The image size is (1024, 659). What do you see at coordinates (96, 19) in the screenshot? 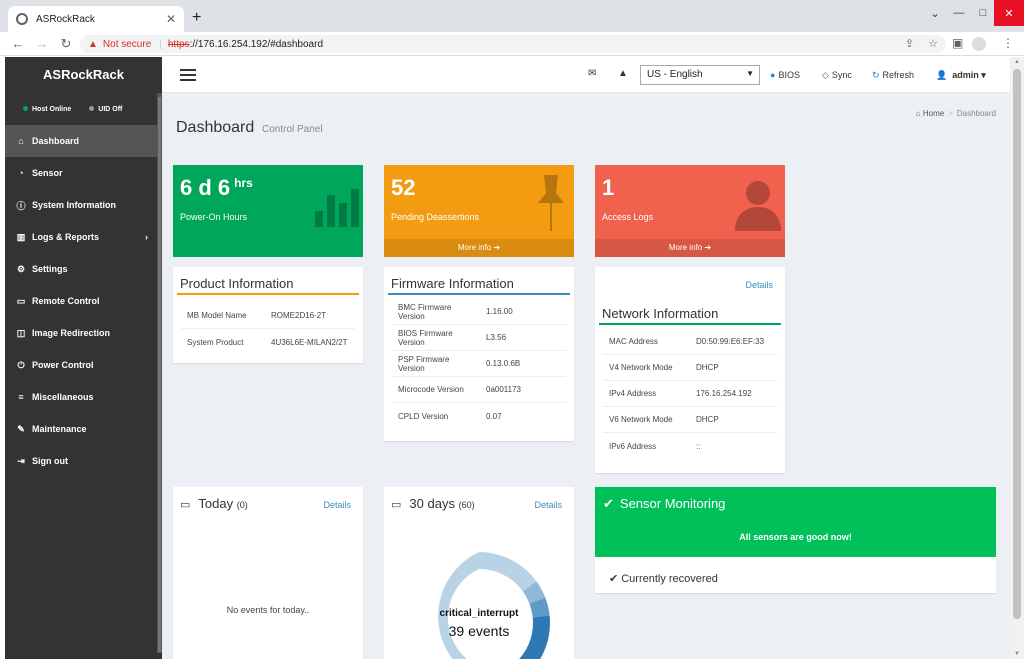
I see `browser-tab: ASRockRack ✕` at bounding box center [96, 19].